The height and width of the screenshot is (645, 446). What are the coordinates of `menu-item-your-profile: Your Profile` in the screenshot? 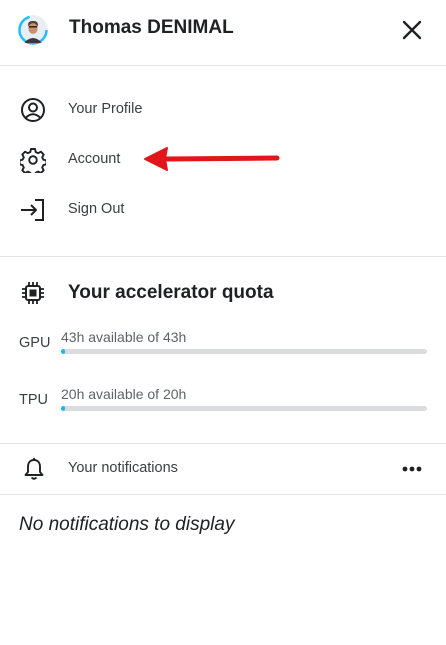 It's located at (223, 110).